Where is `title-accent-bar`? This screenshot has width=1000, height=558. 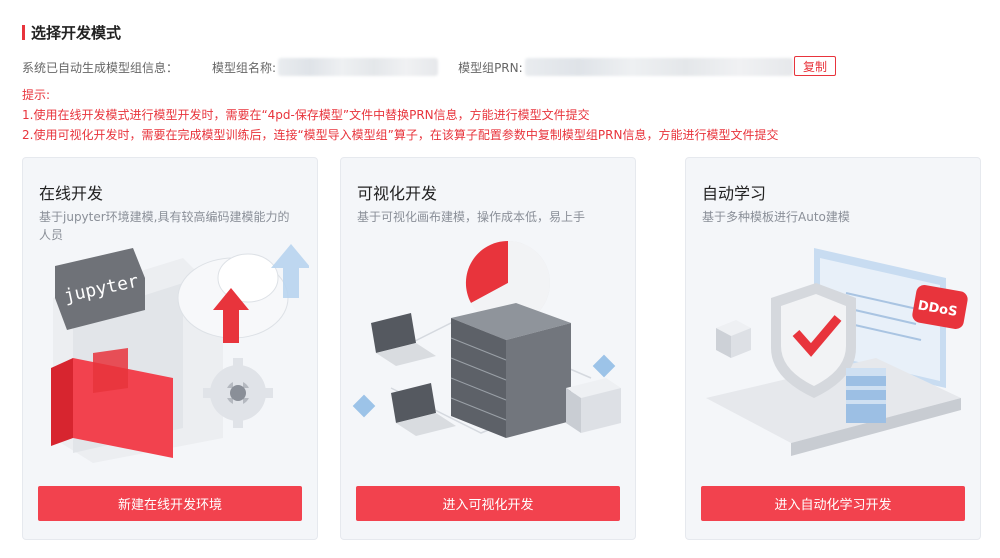
title-accent-bar is located at coordinates (23, 32).